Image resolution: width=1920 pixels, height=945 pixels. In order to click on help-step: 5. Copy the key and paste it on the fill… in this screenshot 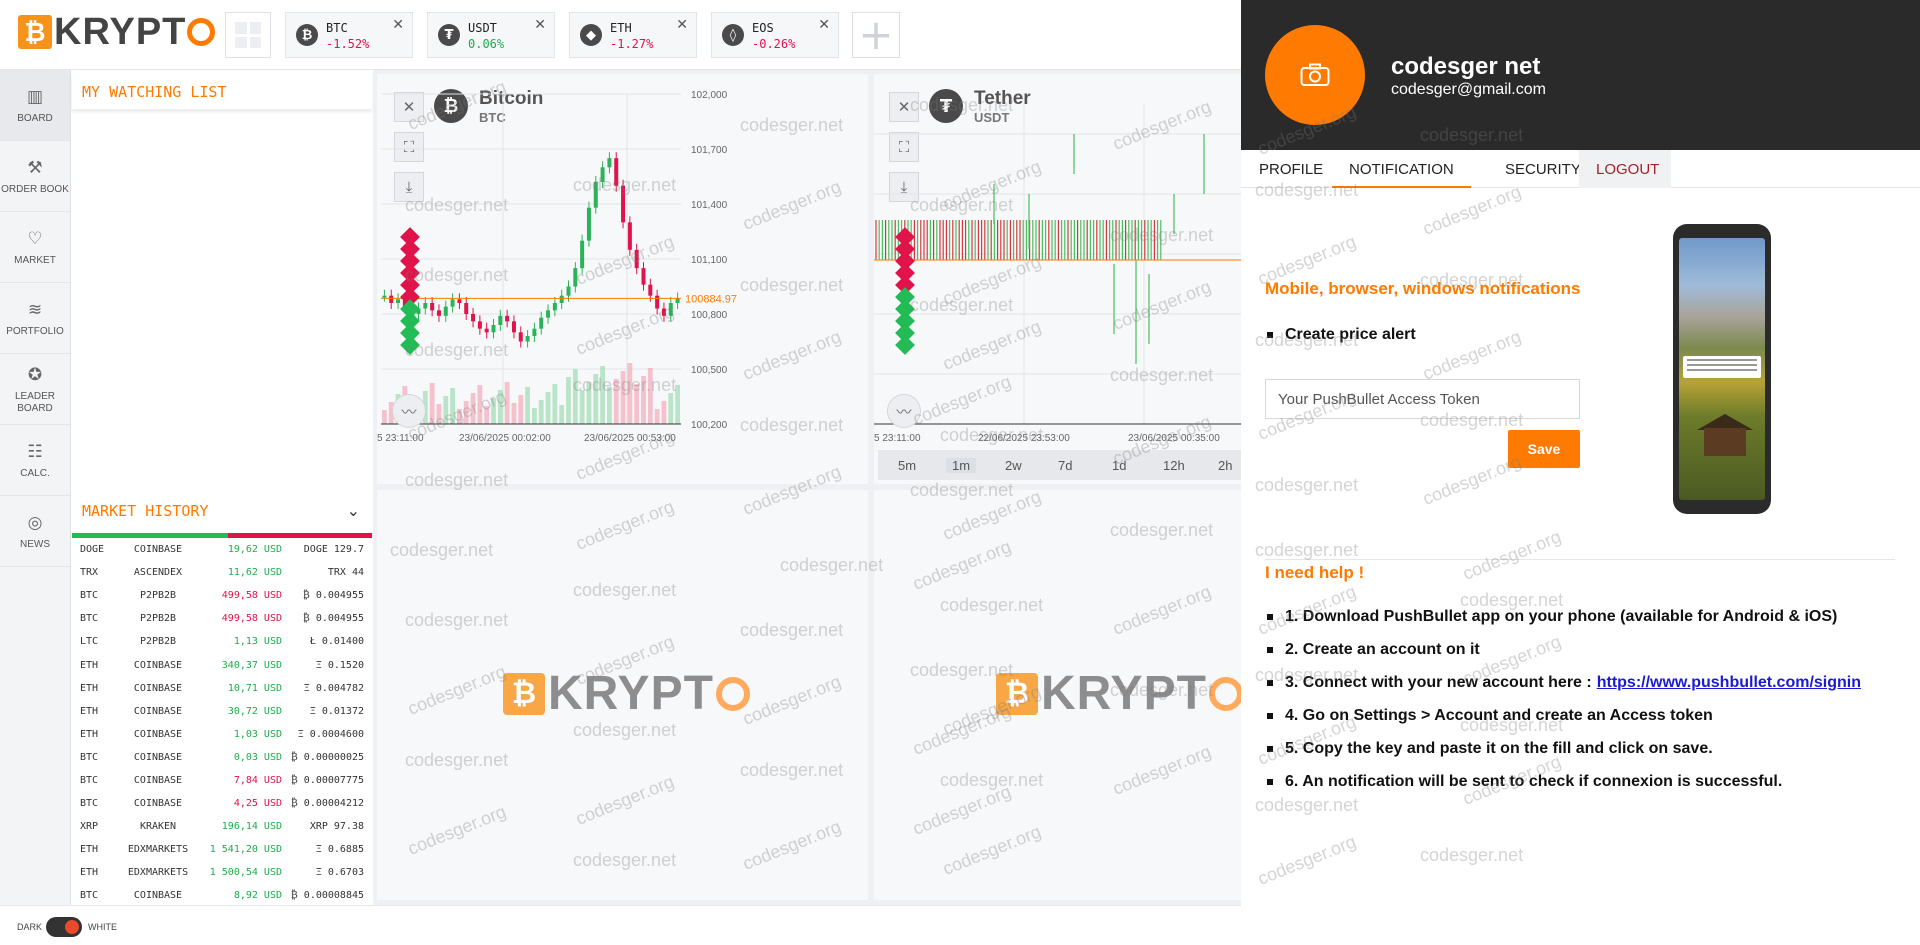, I will do `click(1490, 749)`.